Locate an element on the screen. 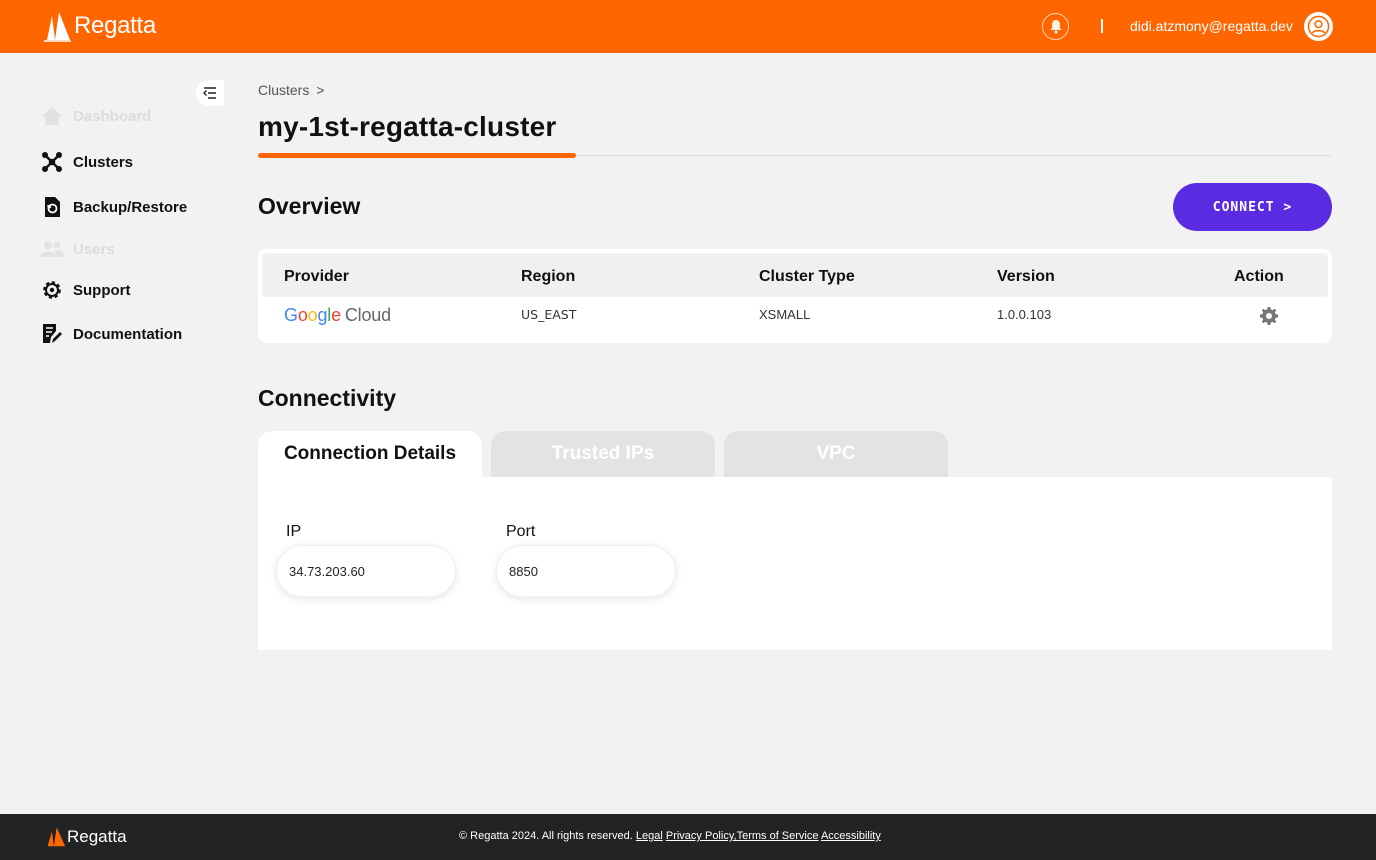  sidebar-item-label: Clusters is located at coordinates (103, 162).